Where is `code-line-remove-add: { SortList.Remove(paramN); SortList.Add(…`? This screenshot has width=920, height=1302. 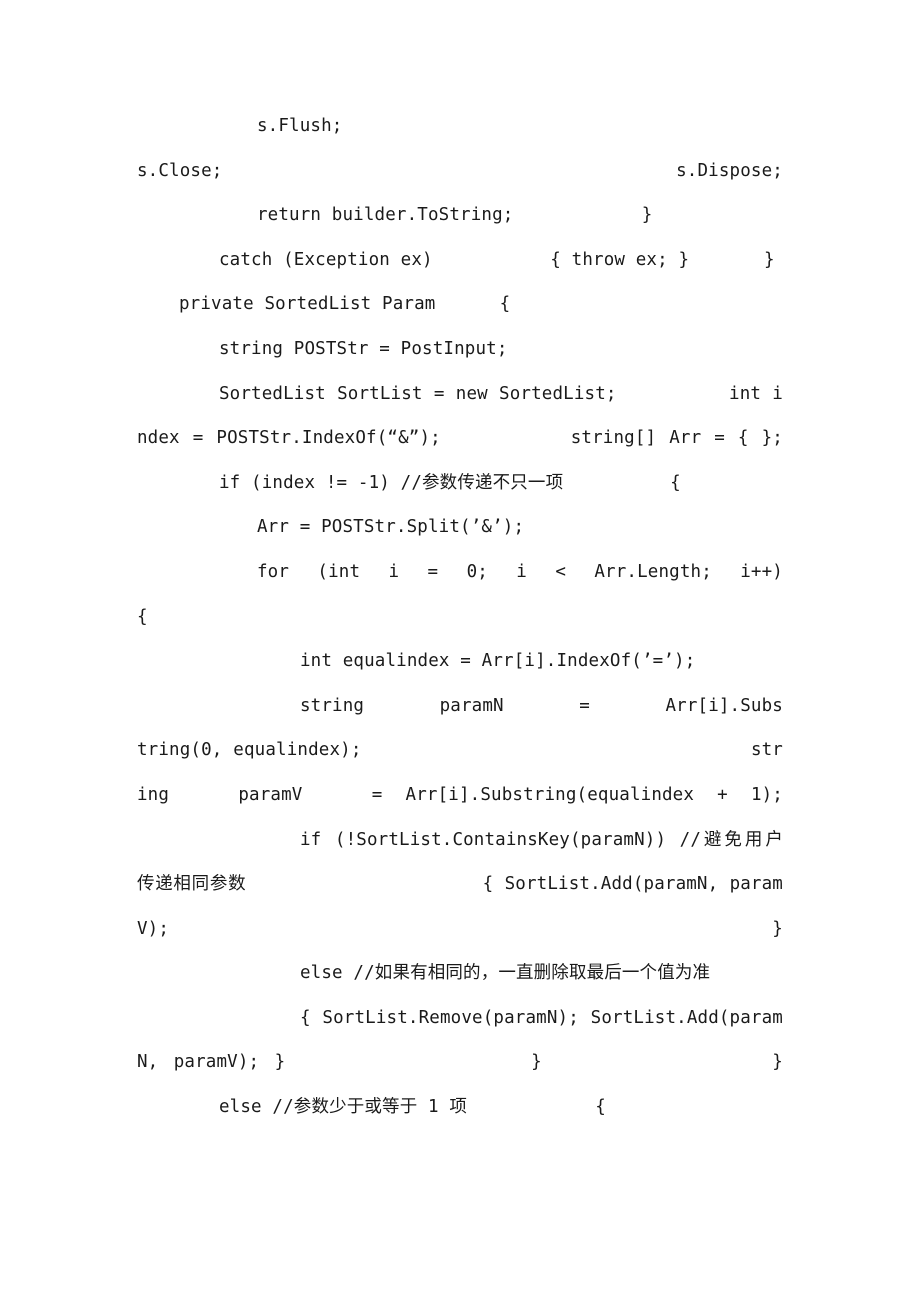 code-line-remove-add: { SortList.Remove(paramN); SortList.Add(… is located at coordinates (460, 1040).